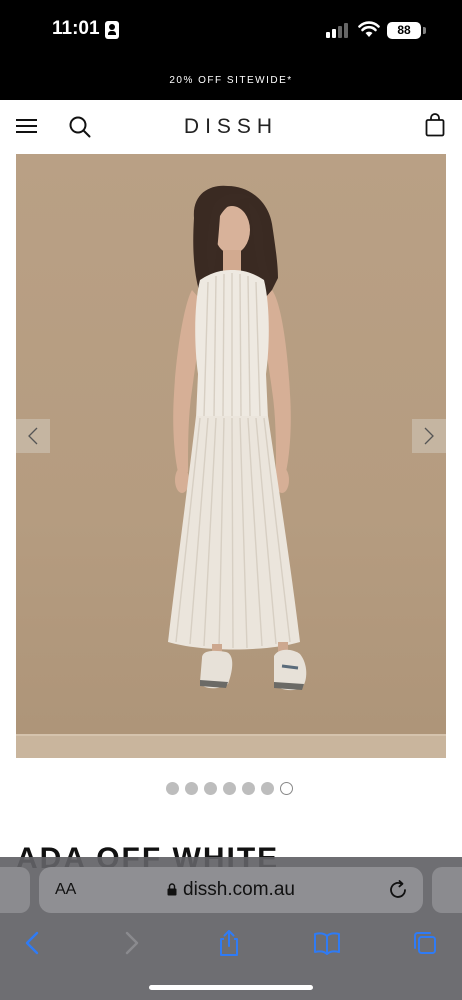  What do you see at coordinates (425, 943) in the screenshot?
I see `tabs-icon` at bounding box center [425, 943].